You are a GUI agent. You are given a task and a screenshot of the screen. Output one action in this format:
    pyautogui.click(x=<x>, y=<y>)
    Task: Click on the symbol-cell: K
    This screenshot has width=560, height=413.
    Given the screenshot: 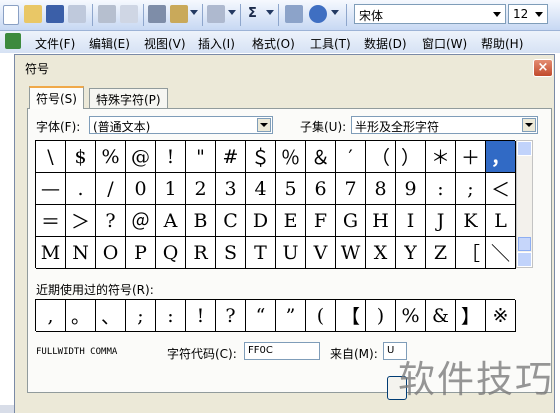 What is the action you would take?
    pyautogui.click(x=471, y=221)
    